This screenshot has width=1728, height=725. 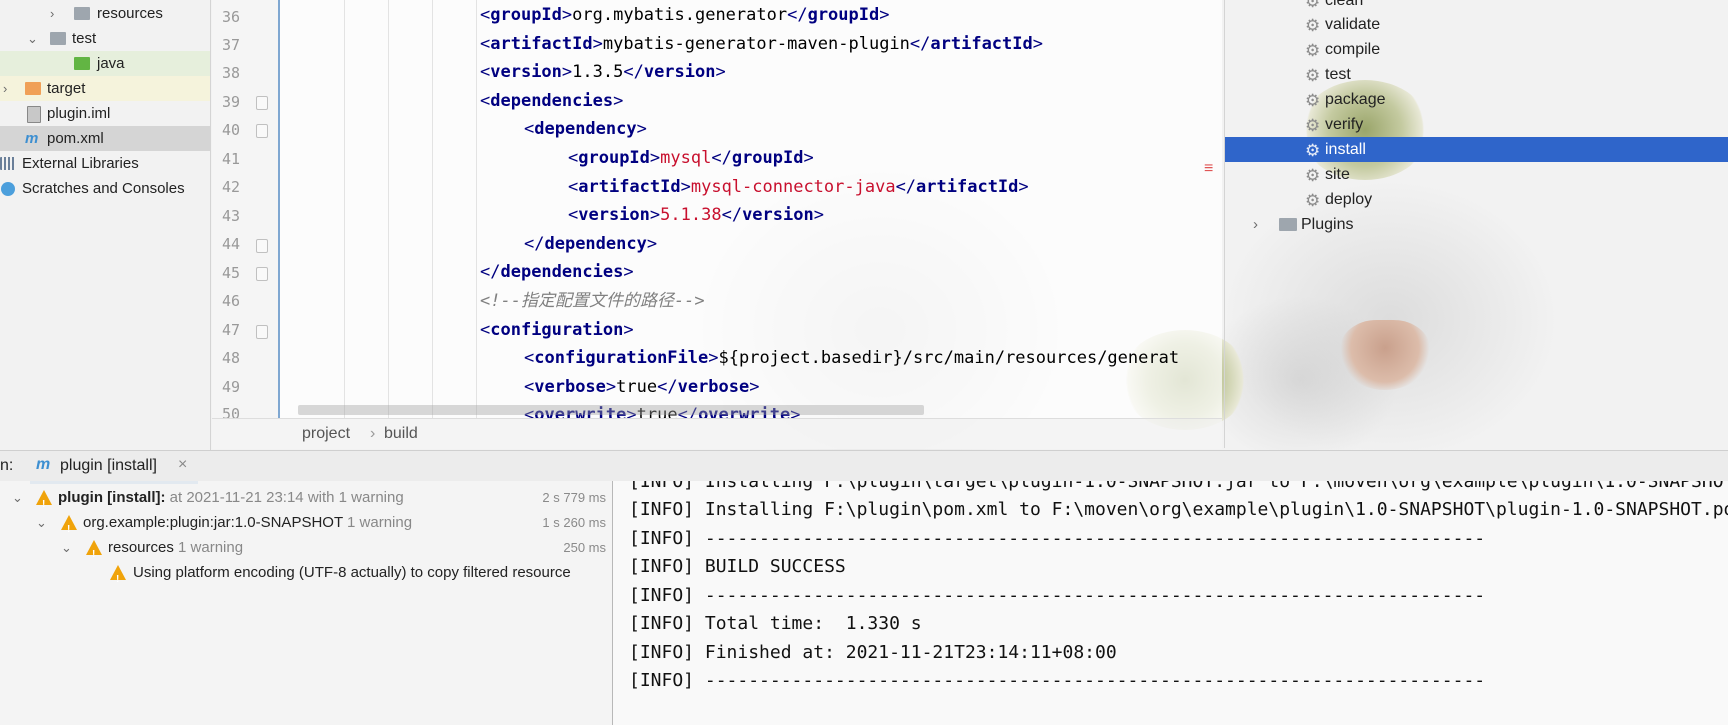 I want to click on code-token: true, so click(x=637, y=386).